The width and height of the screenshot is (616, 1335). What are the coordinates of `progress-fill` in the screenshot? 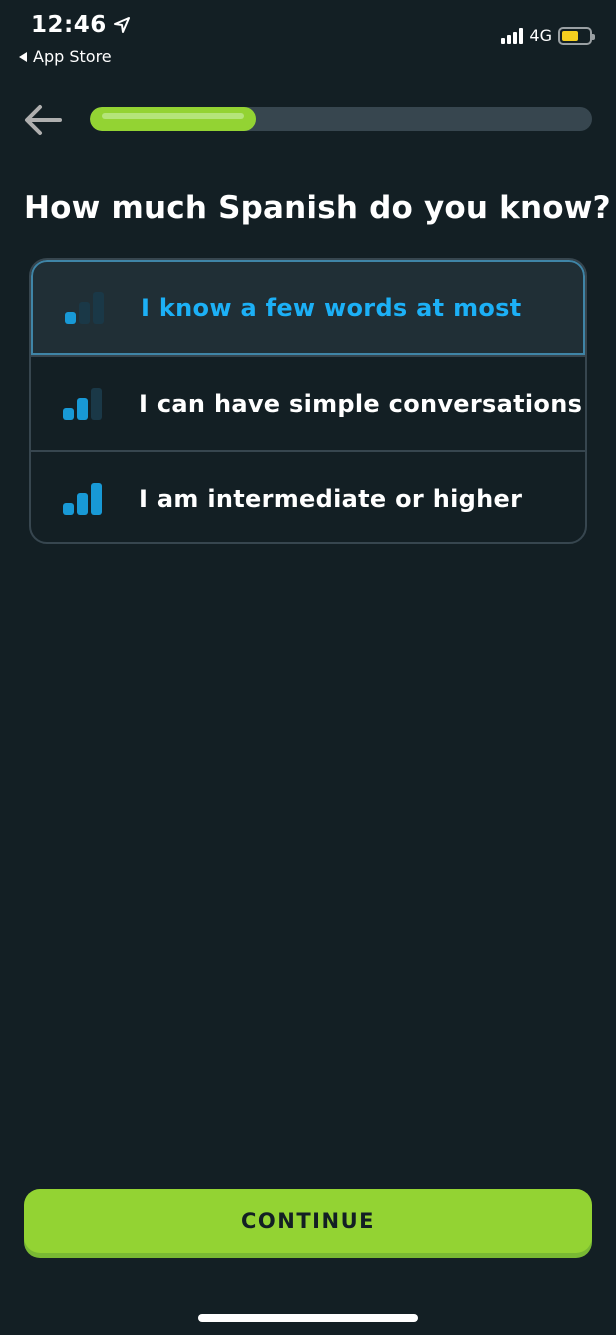 It's located at (173, 119).